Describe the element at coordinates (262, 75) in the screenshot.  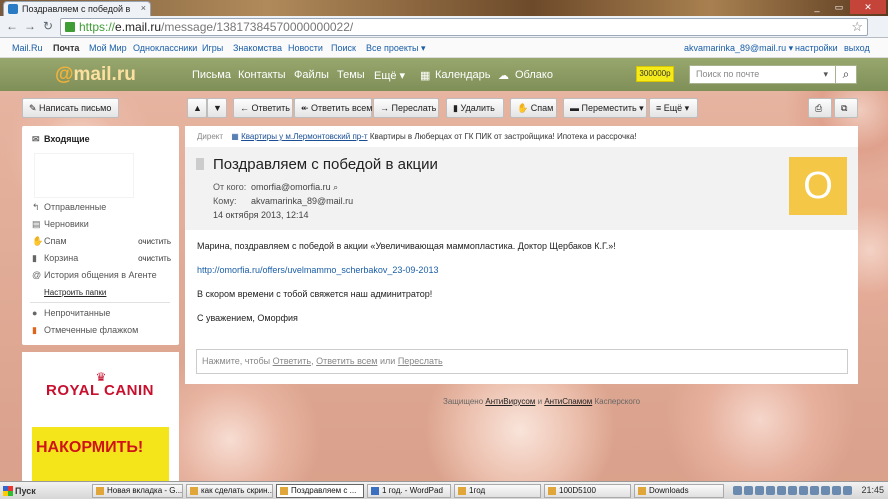
I see `nav-contacts: Контакты` at that location.